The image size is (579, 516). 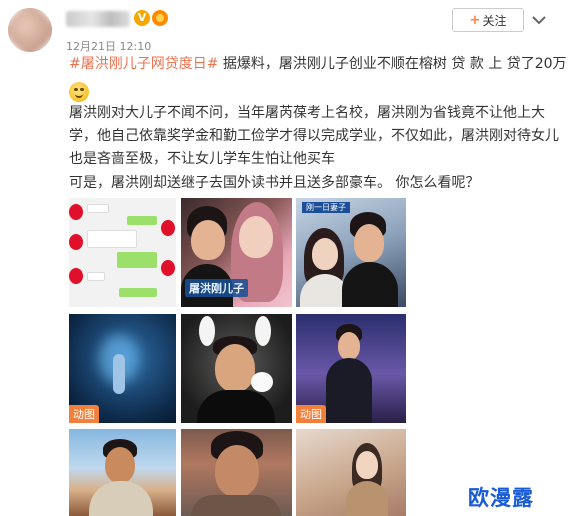 What do you see at coordinates (30, 30) in the screenshot?
I see `avatar` at bounding box center [30, 30].